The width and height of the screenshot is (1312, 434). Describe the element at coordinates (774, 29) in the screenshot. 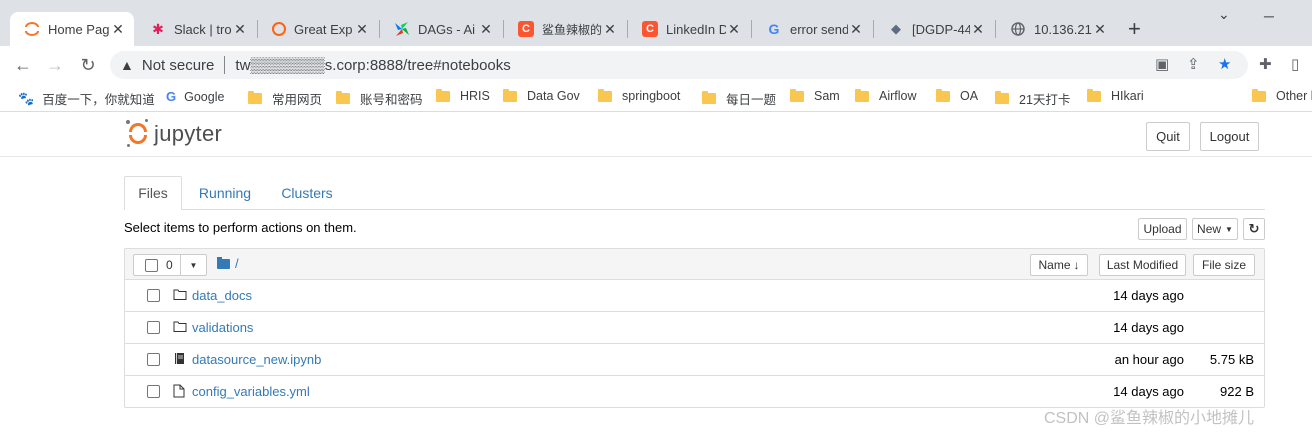

I see `google-icon: G` at that location.